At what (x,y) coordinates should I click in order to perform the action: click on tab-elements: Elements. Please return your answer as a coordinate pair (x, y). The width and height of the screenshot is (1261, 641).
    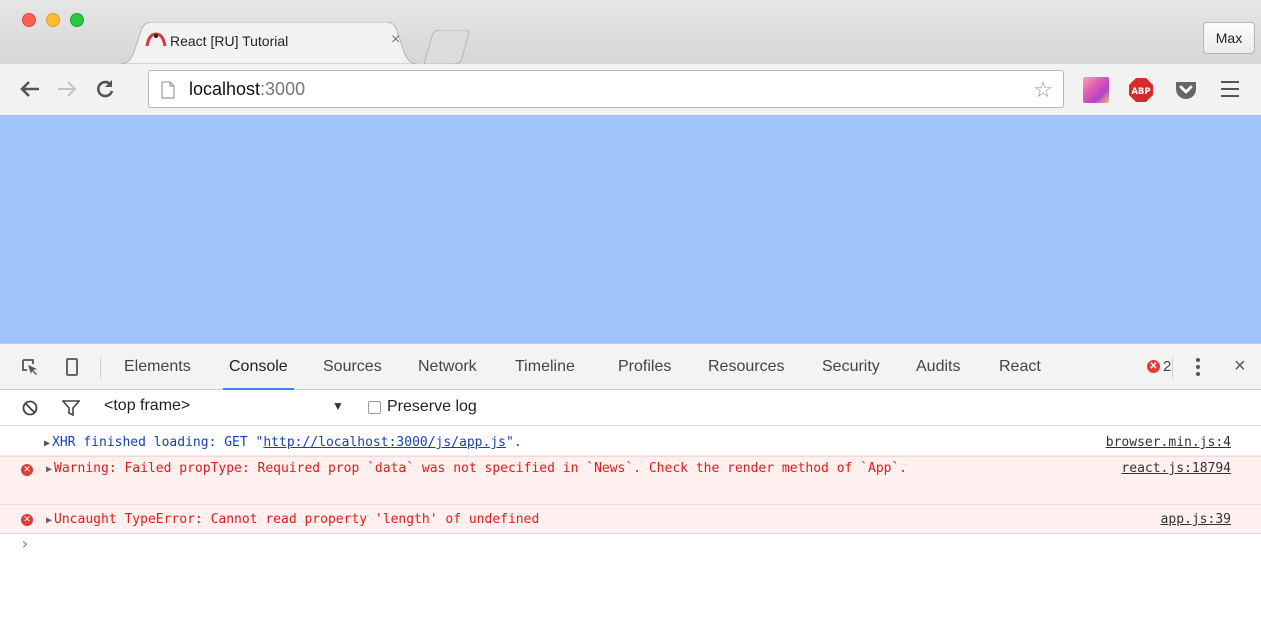
    Looking at the image, I should click on (157, 367).